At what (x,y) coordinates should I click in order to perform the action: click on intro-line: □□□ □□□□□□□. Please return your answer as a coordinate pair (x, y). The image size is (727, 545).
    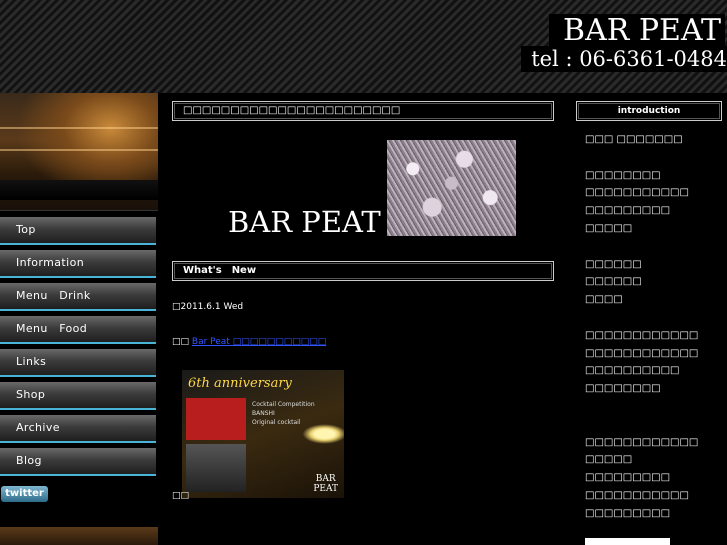
    Looking at the image, I should click on (634, 139).